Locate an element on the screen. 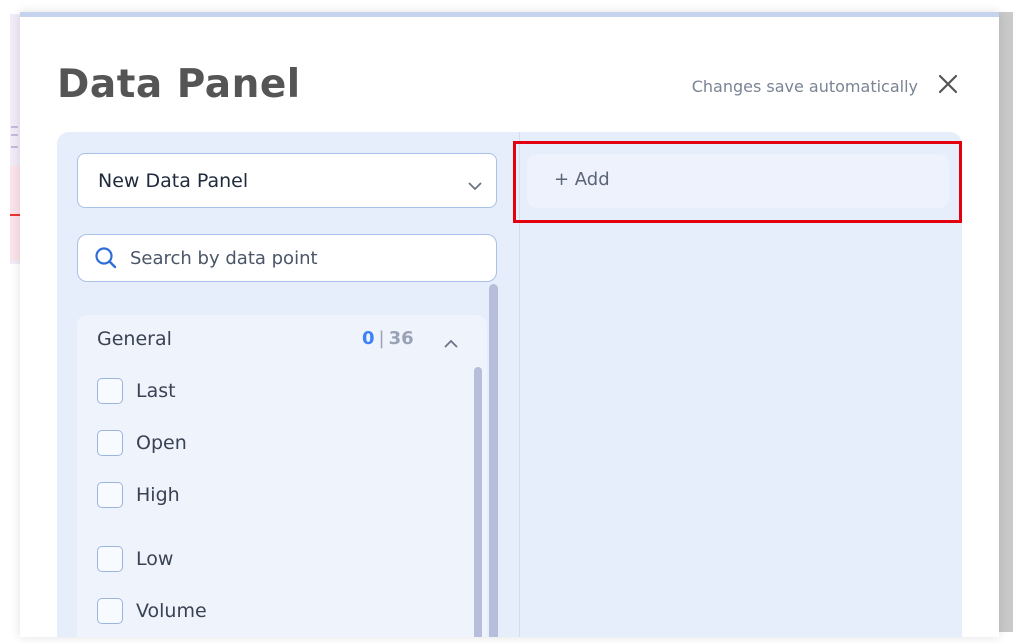 This screenshot has height=643, width=1024. autosave-note: Changes save automatically is located at coordinates (804, 86).